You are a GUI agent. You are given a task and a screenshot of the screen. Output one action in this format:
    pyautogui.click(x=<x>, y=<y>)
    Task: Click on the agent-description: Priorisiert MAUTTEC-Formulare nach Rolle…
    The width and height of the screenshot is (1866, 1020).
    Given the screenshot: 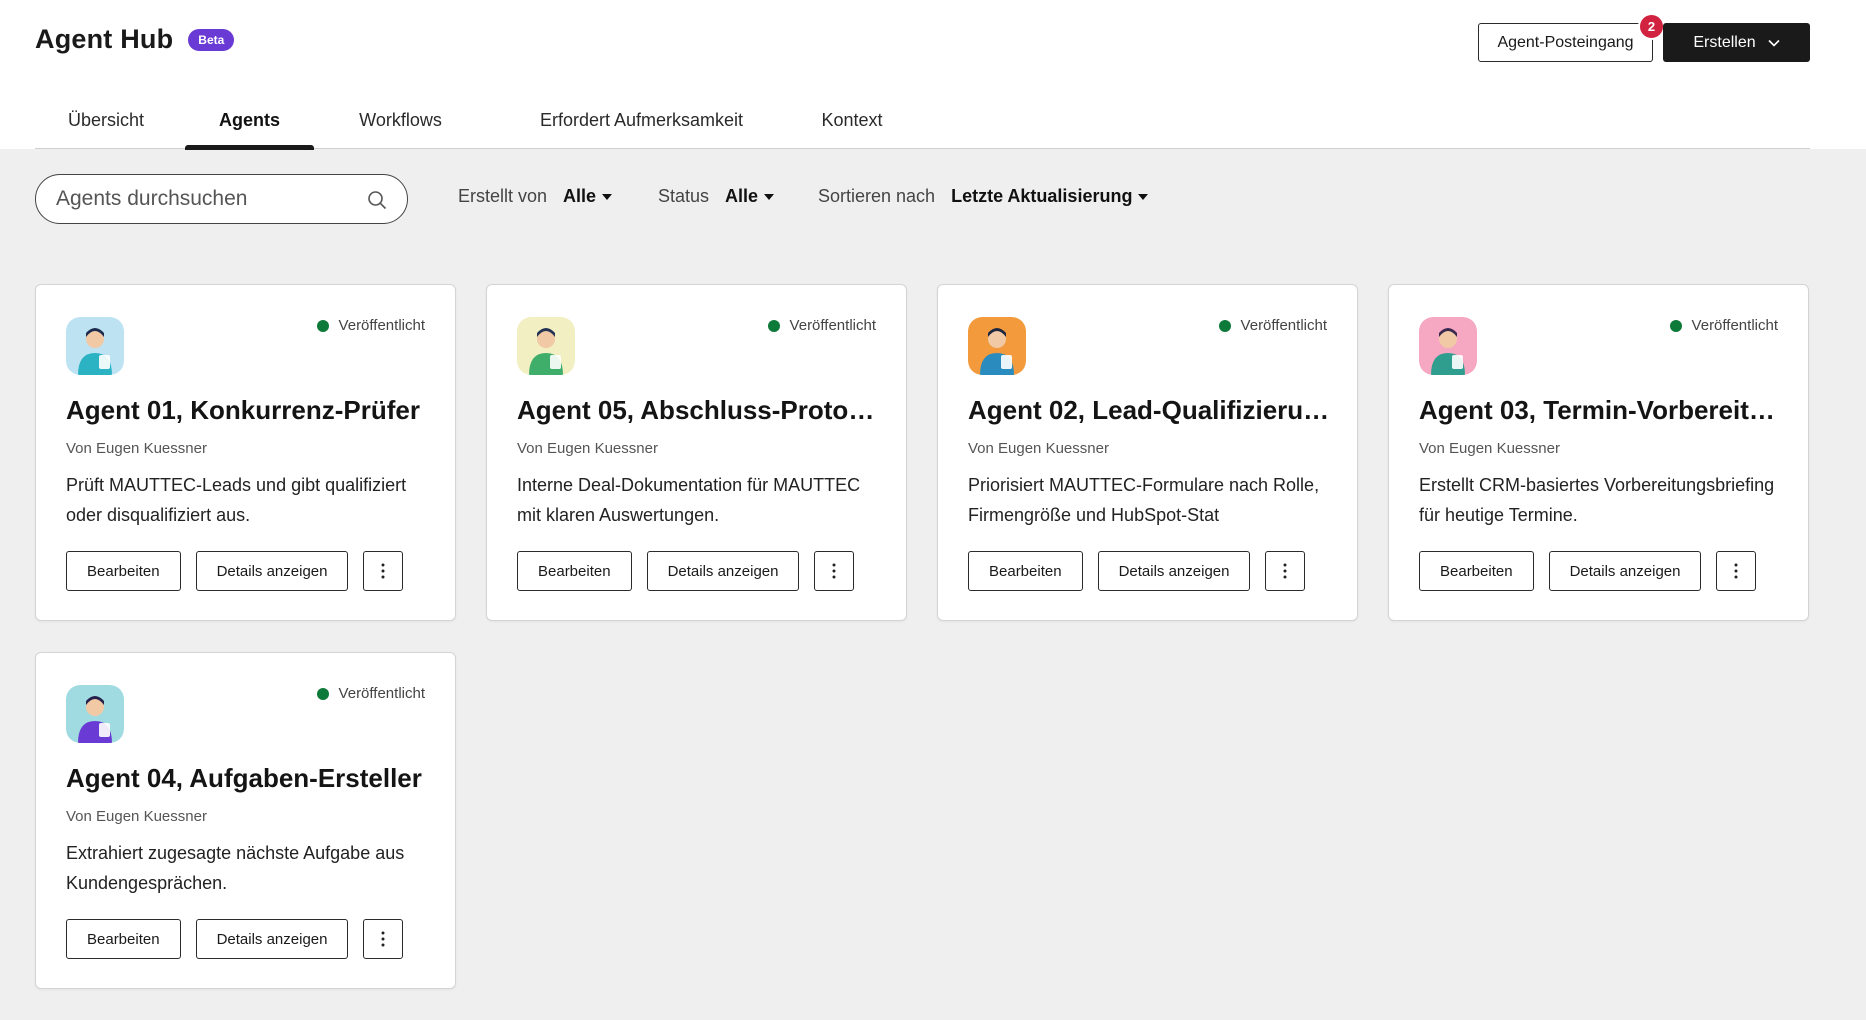 What is the action you would take?
    pyautogui.click(x=1144, y=500)
    